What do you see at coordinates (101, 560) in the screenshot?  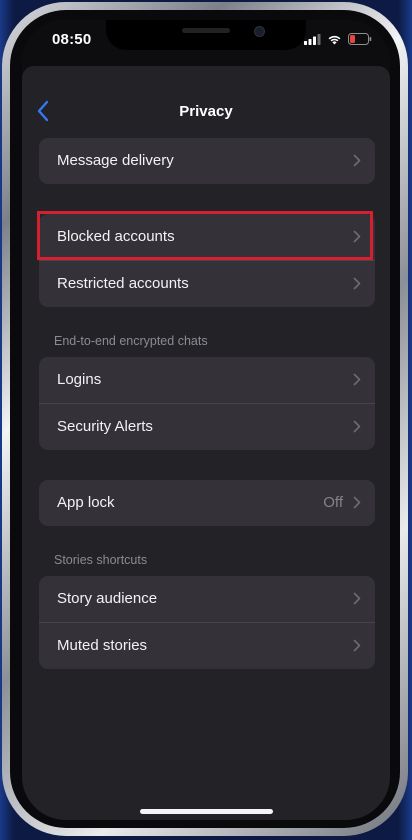 I see `section-label-stories: Stories shortcuts` at bounding box center [101, 560].